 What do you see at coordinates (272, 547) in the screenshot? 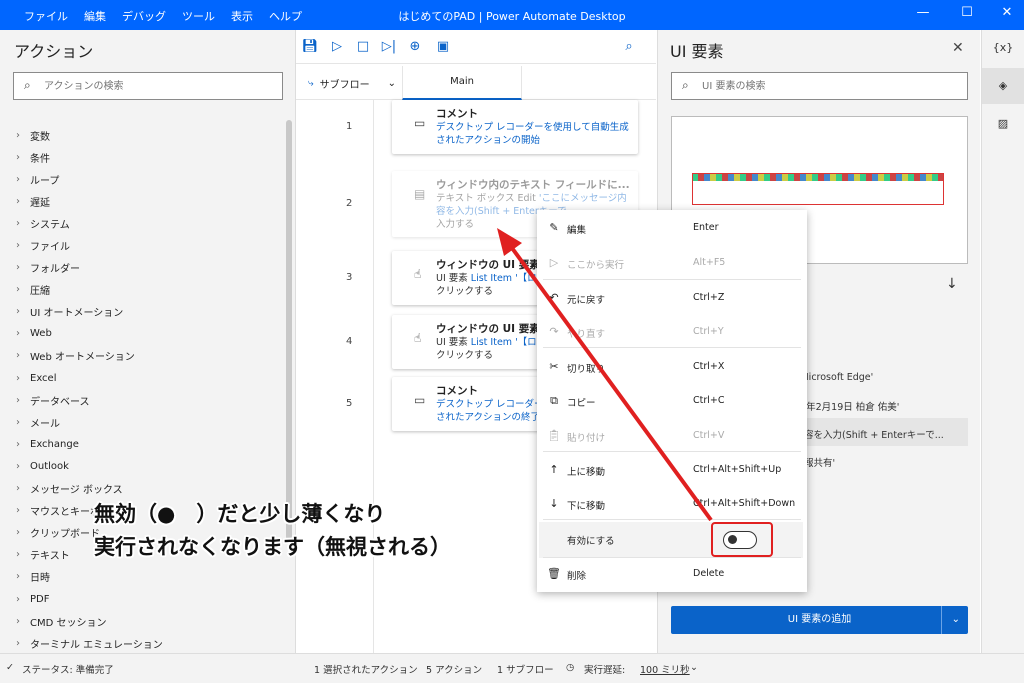
I see `annotation-line-2: 実行されなくなります（無視される）` at bounding box center [272, 547].